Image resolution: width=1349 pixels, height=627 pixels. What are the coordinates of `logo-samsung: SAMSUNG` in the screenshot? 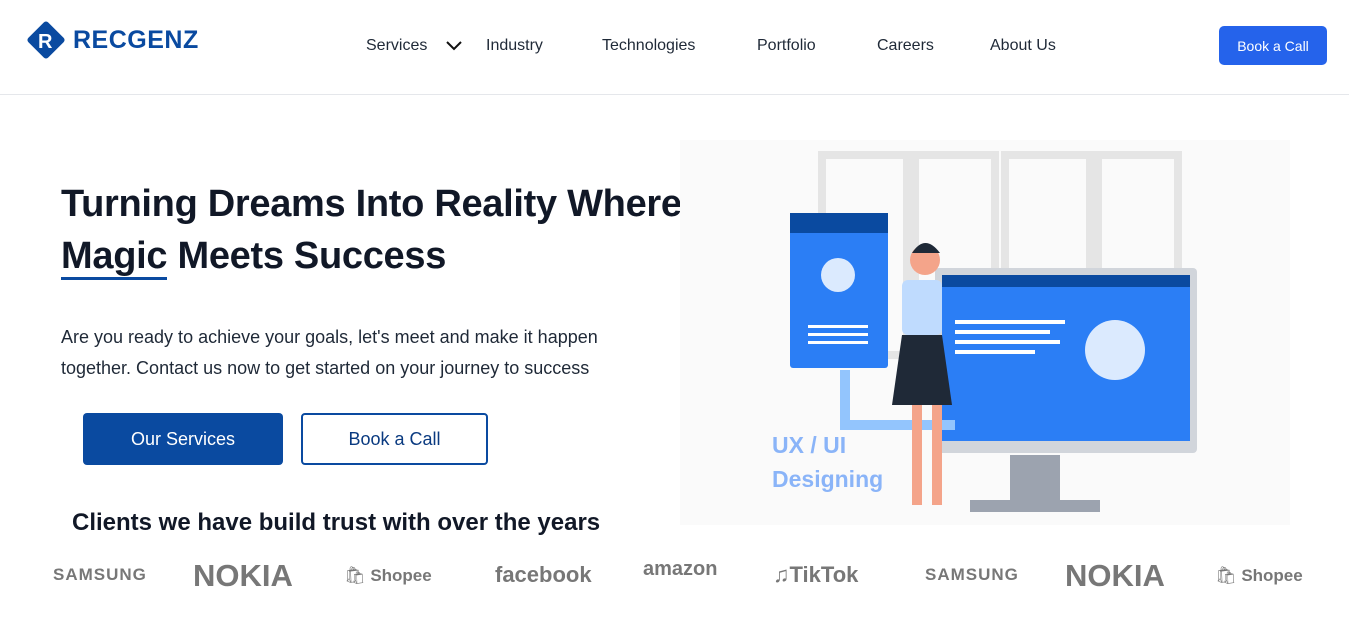 It's located at (100, 574).